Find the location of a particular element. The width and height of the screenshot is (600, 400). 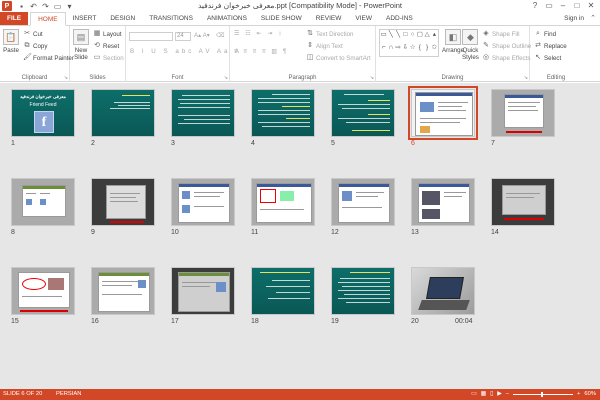

shape-rounded-icon: ▢ is located at coordinates (419, 36).